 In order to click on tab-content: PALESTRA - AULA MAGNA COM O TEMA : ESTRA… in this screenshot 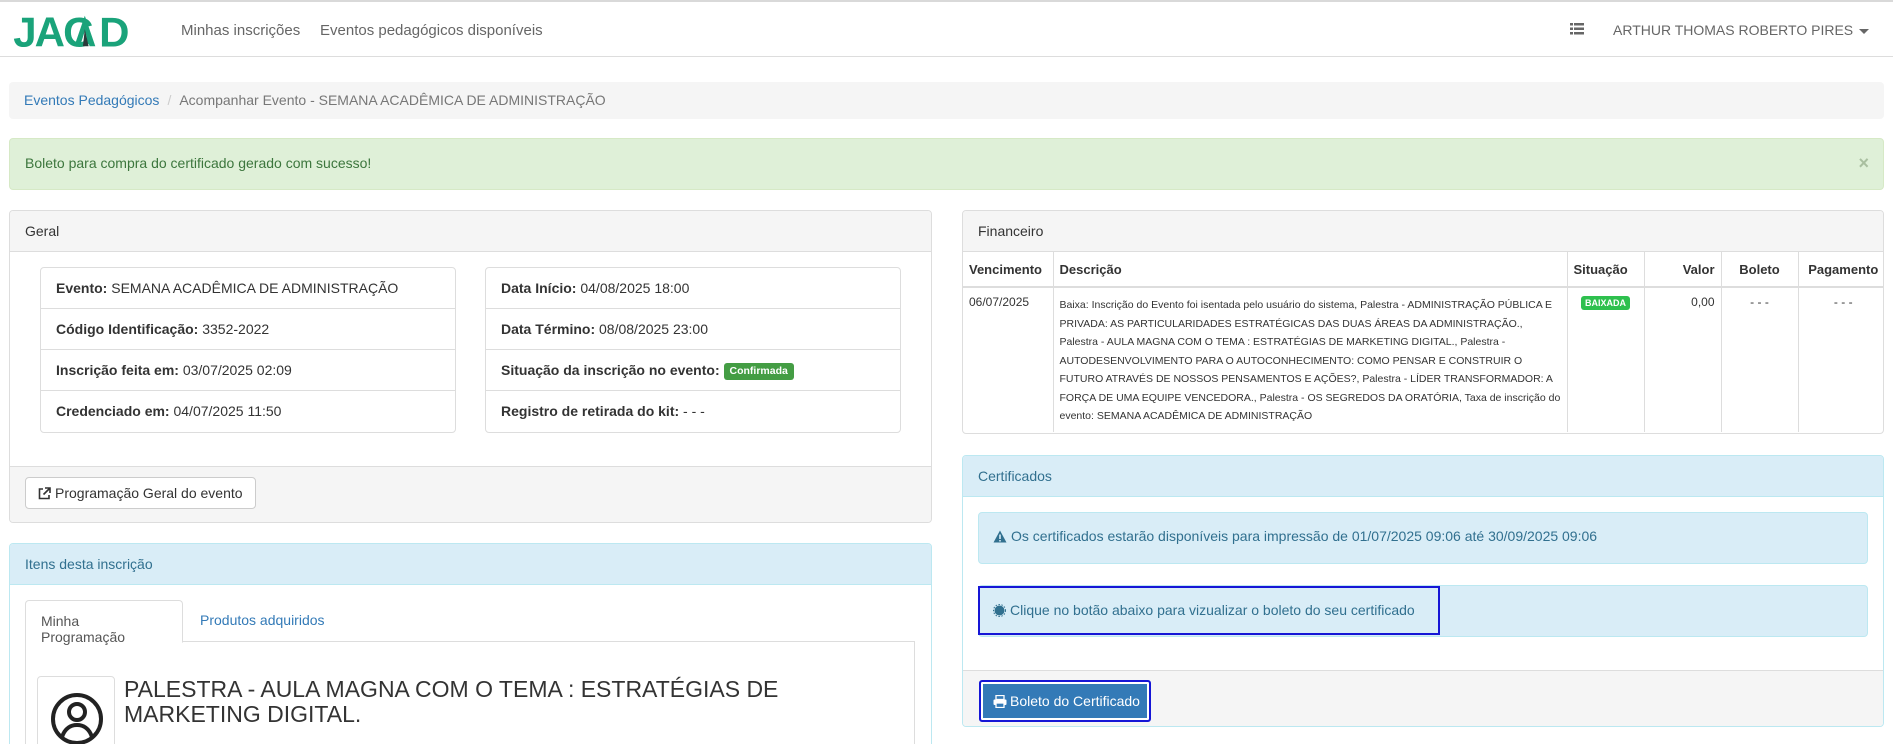, I will do `click(470, 693)`.